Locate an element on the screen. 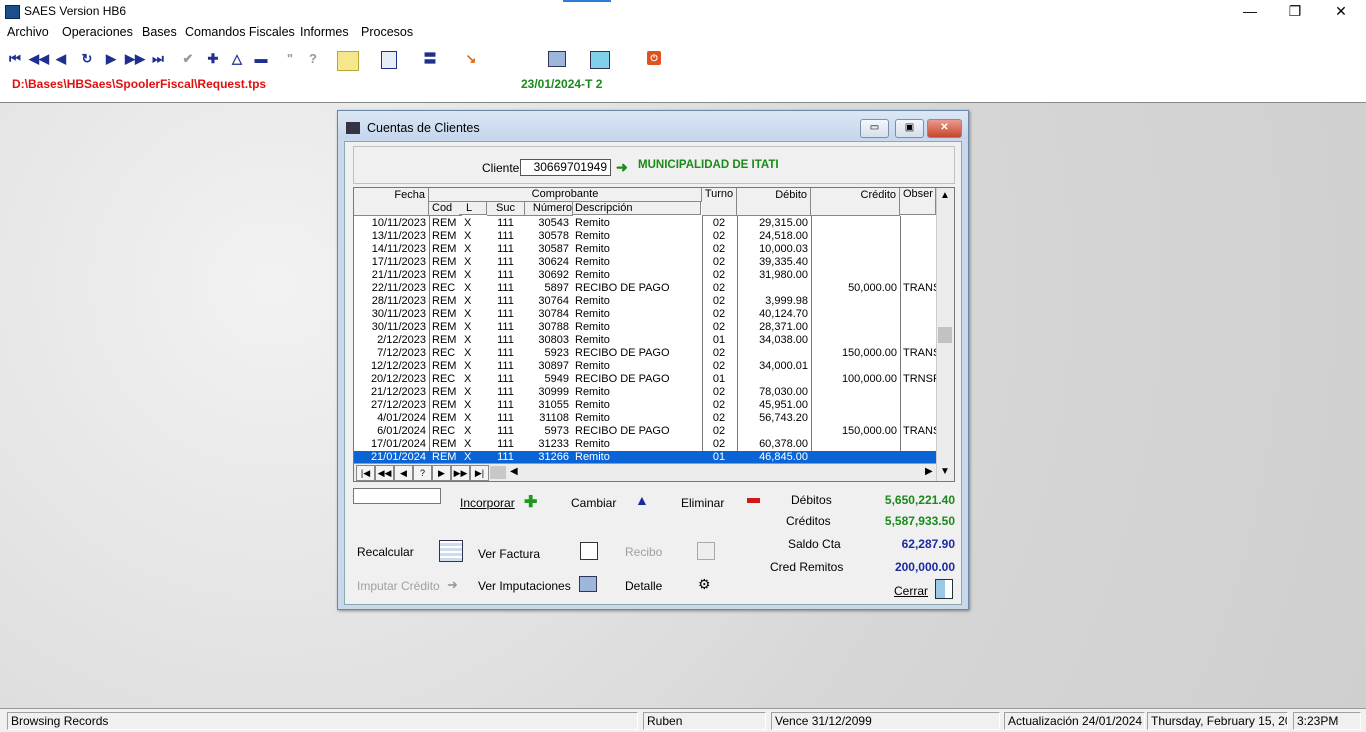 The image size is (1366, 732). recalcular-button: Recalcular is located at coordinates (385, 552).